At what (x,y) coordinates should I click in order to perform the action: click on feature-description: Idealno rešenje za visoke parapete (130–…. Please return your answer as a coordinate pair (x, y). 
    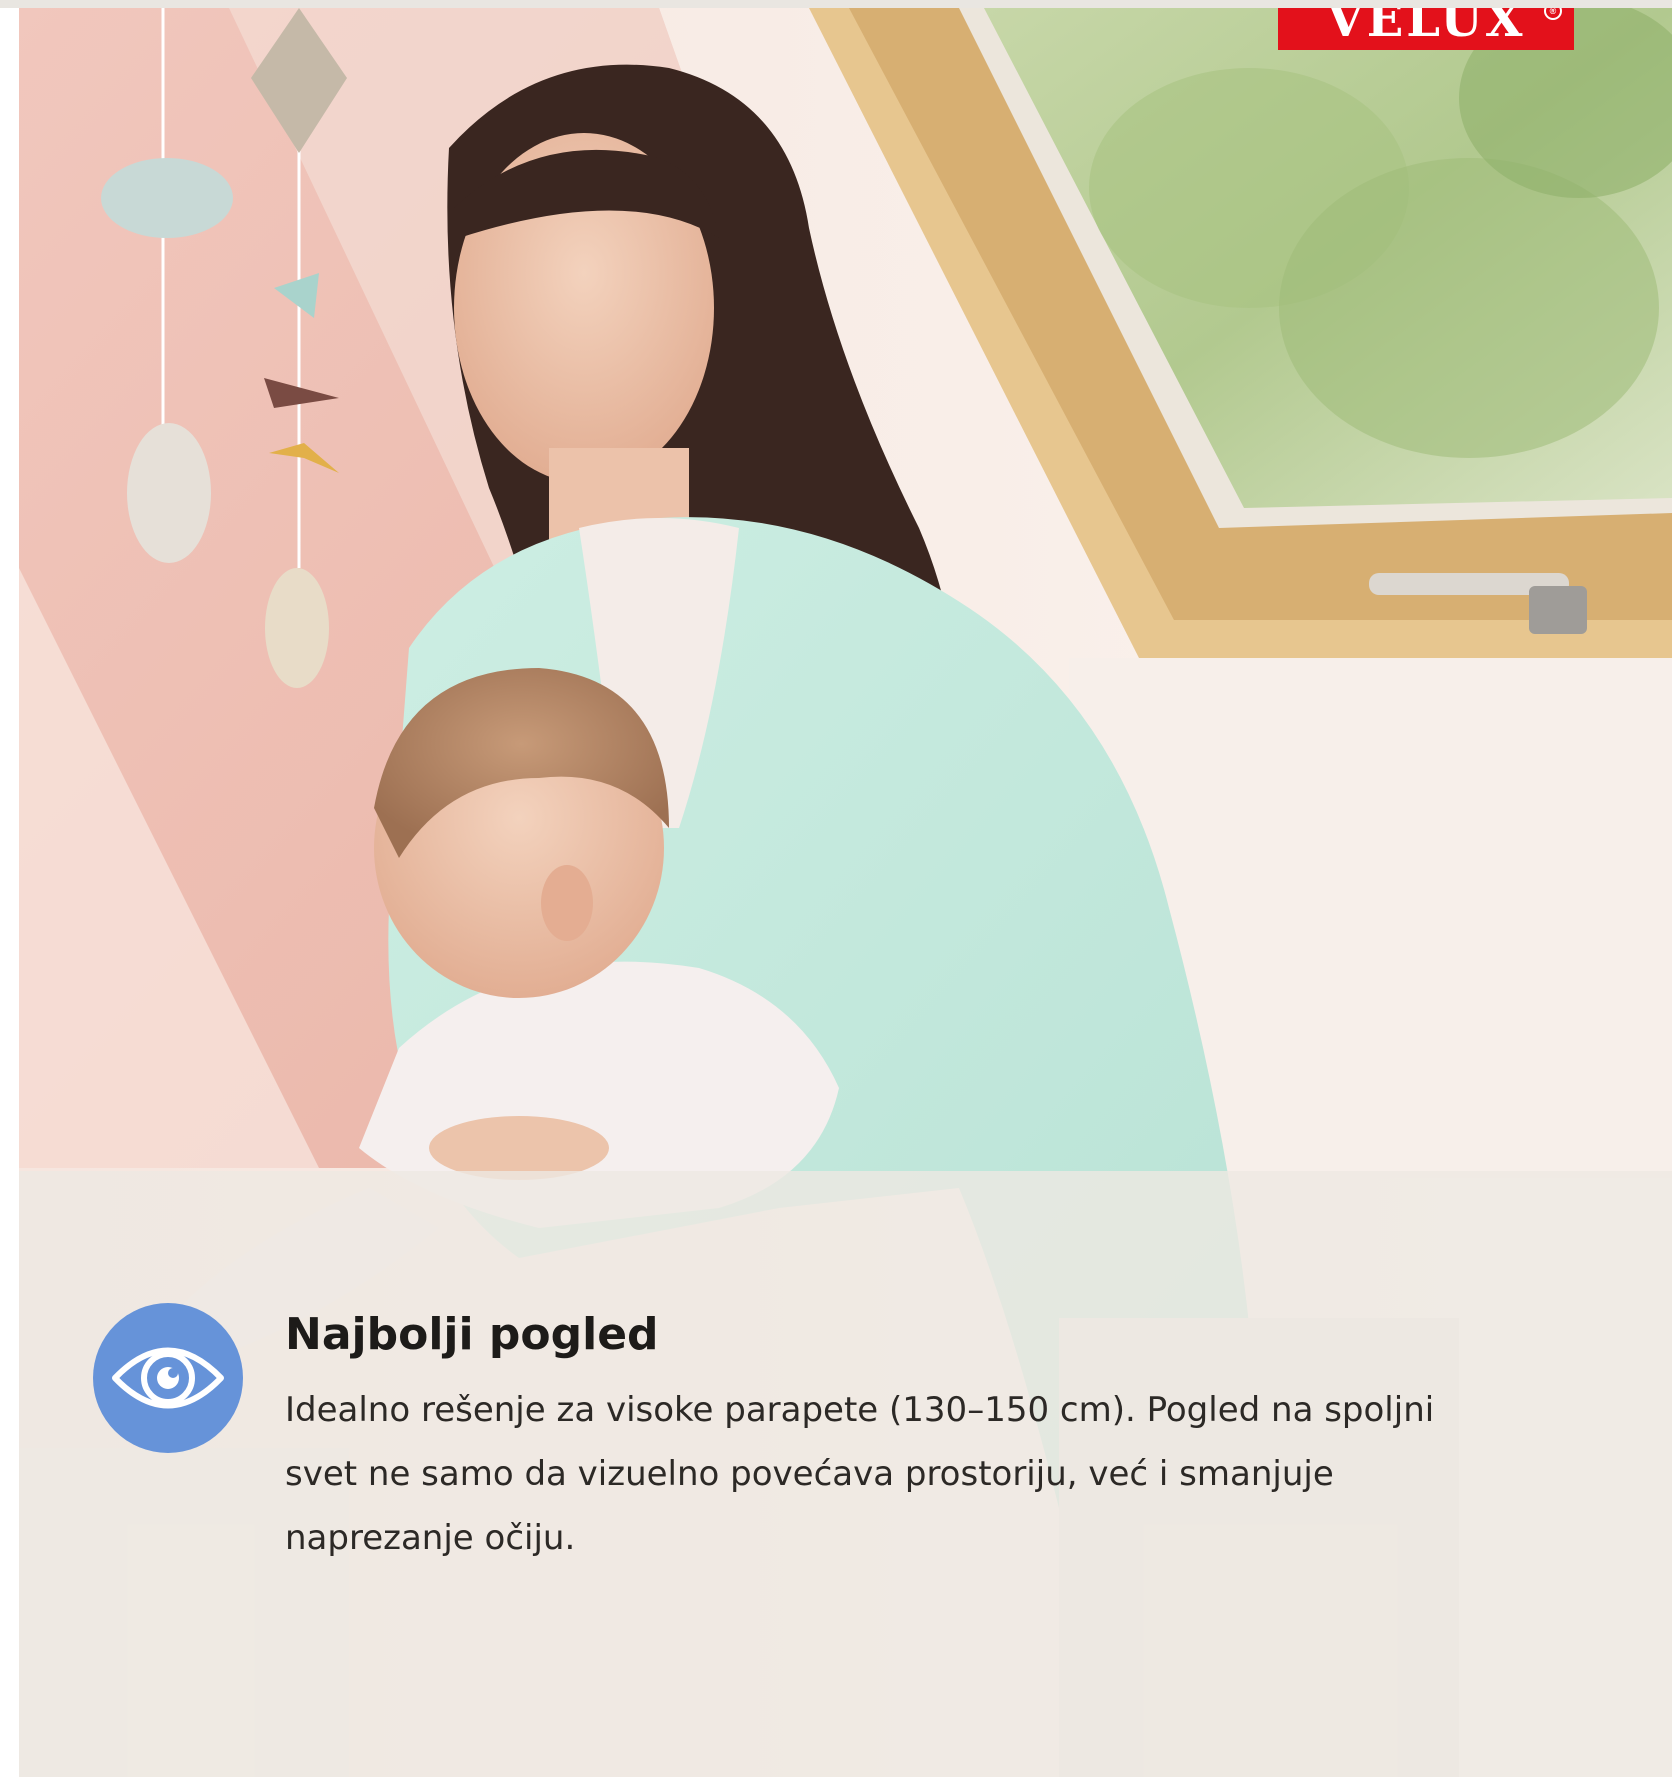
    Looking at the image, I should click on (860, 1474).